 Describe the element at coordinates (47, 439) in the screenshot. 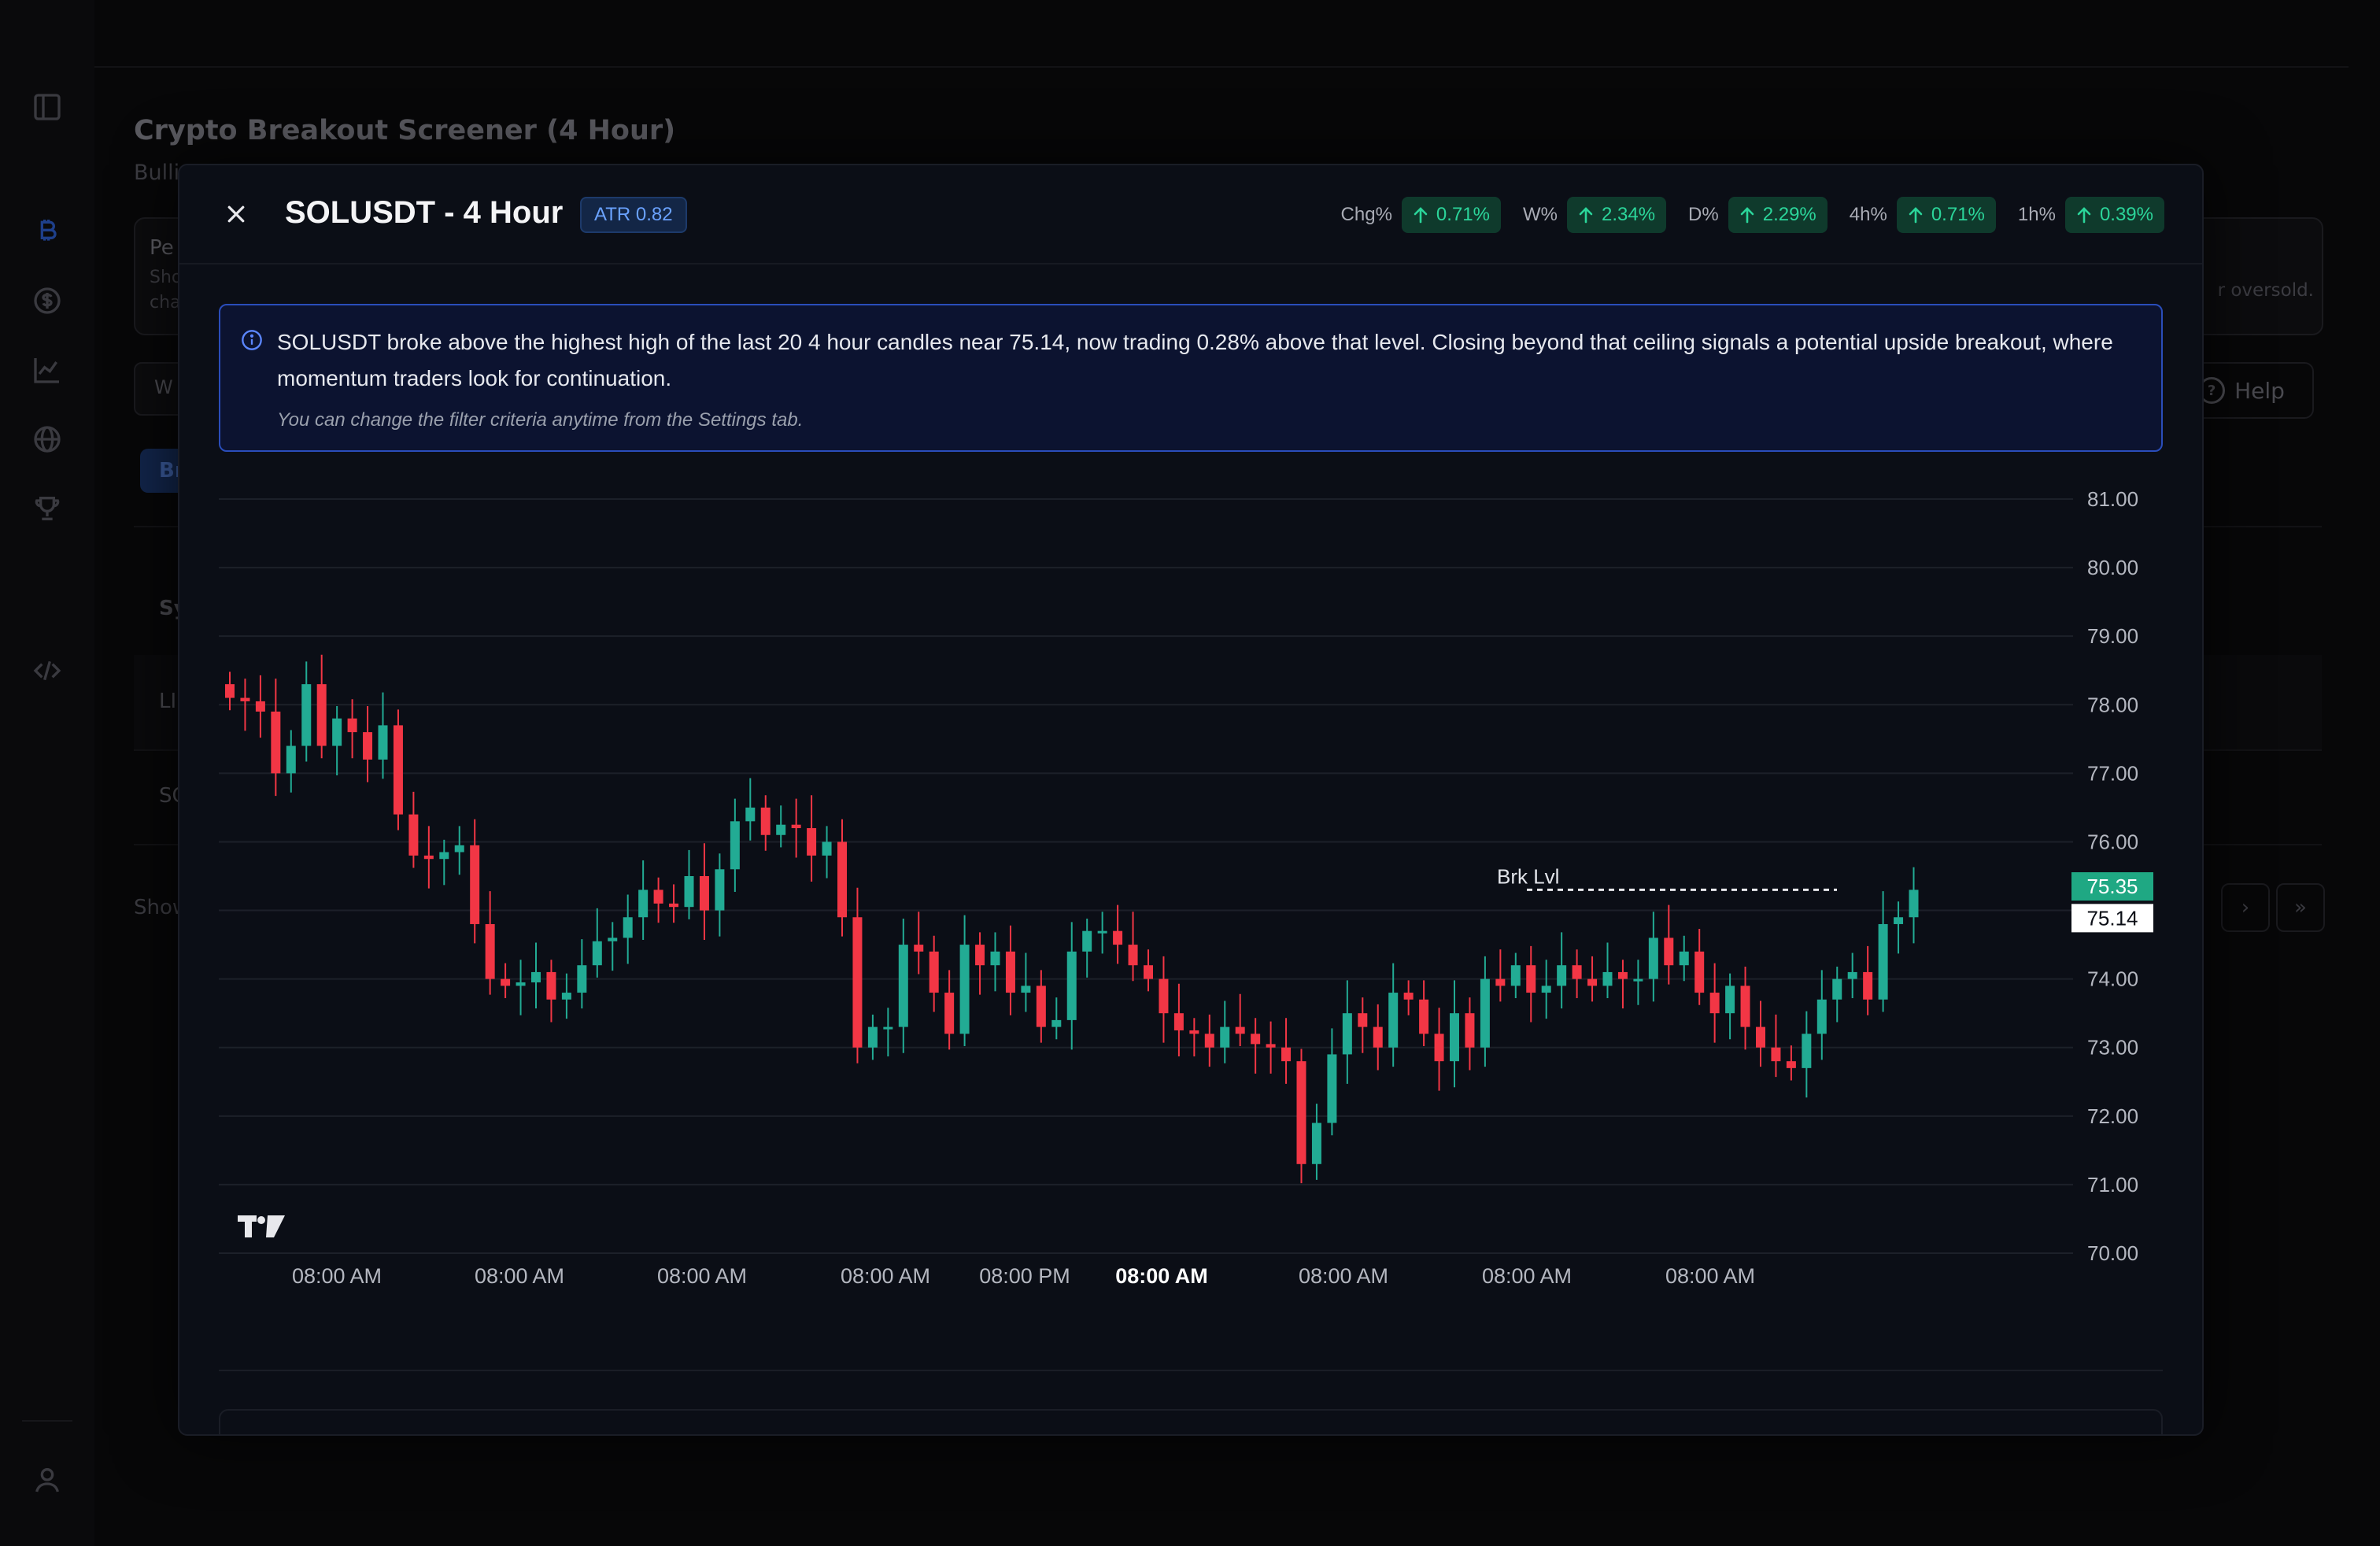

I see `globe-icon` at that location.